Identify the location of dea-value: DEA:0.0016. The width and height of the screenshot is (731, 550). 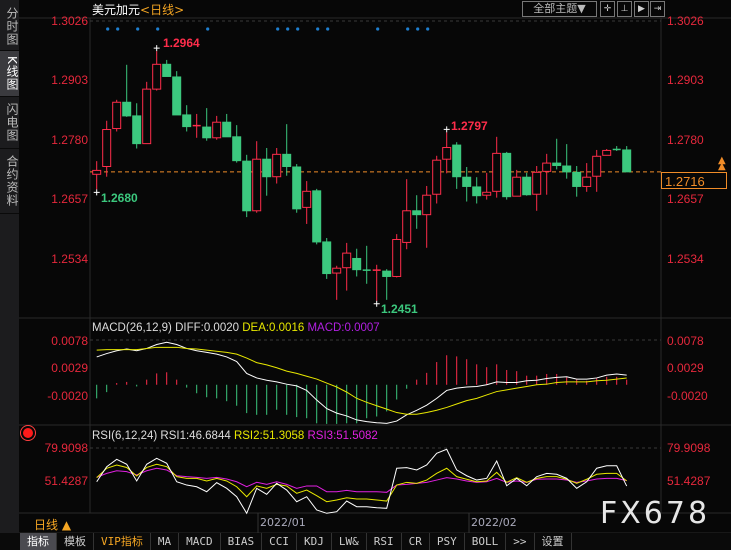
(273, 328).